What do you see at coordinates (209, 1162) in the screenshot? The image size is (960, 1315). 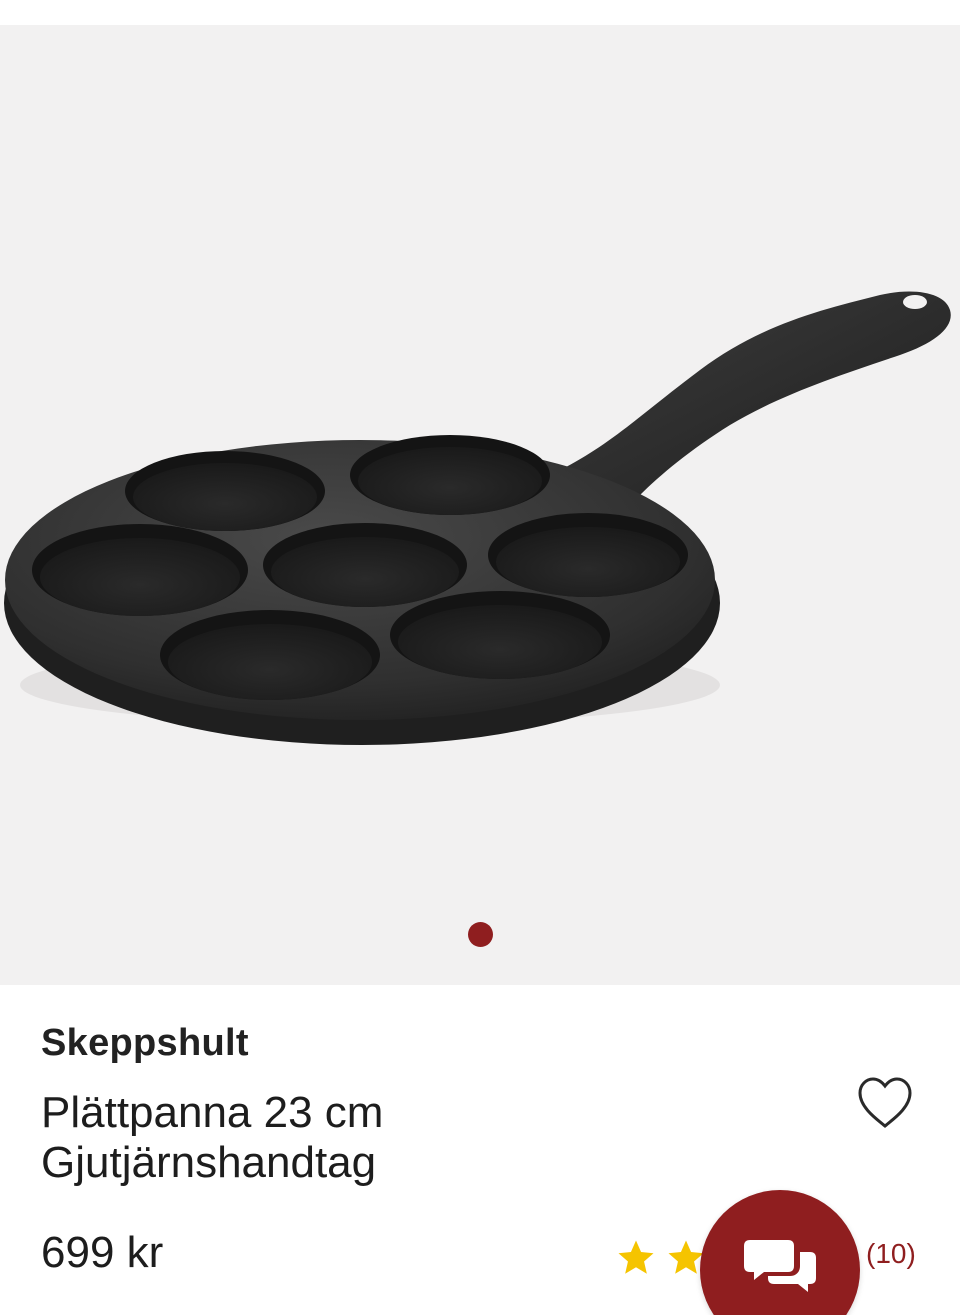 I see `product-title-line-2: Gjutjärnshandtag` at bounding box center [209, 1162].